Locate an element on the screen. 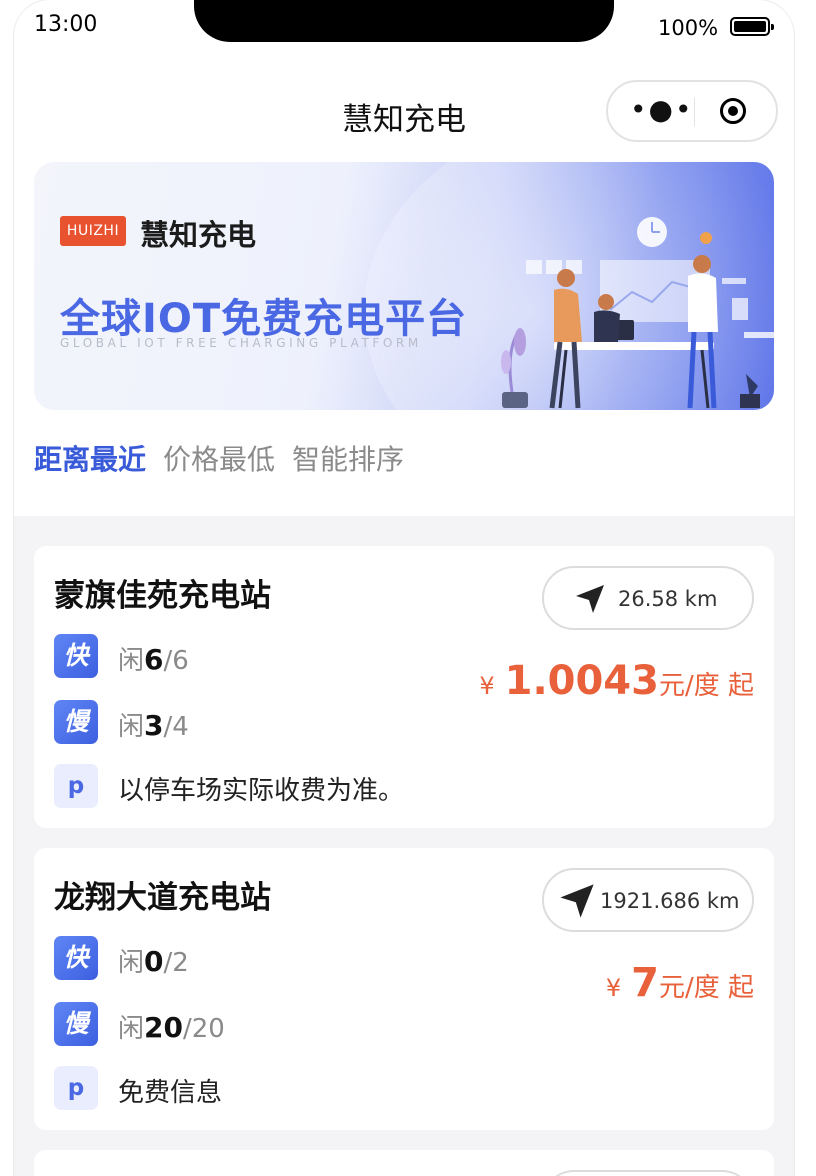 The height and width of the screenshot is (1176, 816). slow-total: /4 is located at coordinates (176, 727).